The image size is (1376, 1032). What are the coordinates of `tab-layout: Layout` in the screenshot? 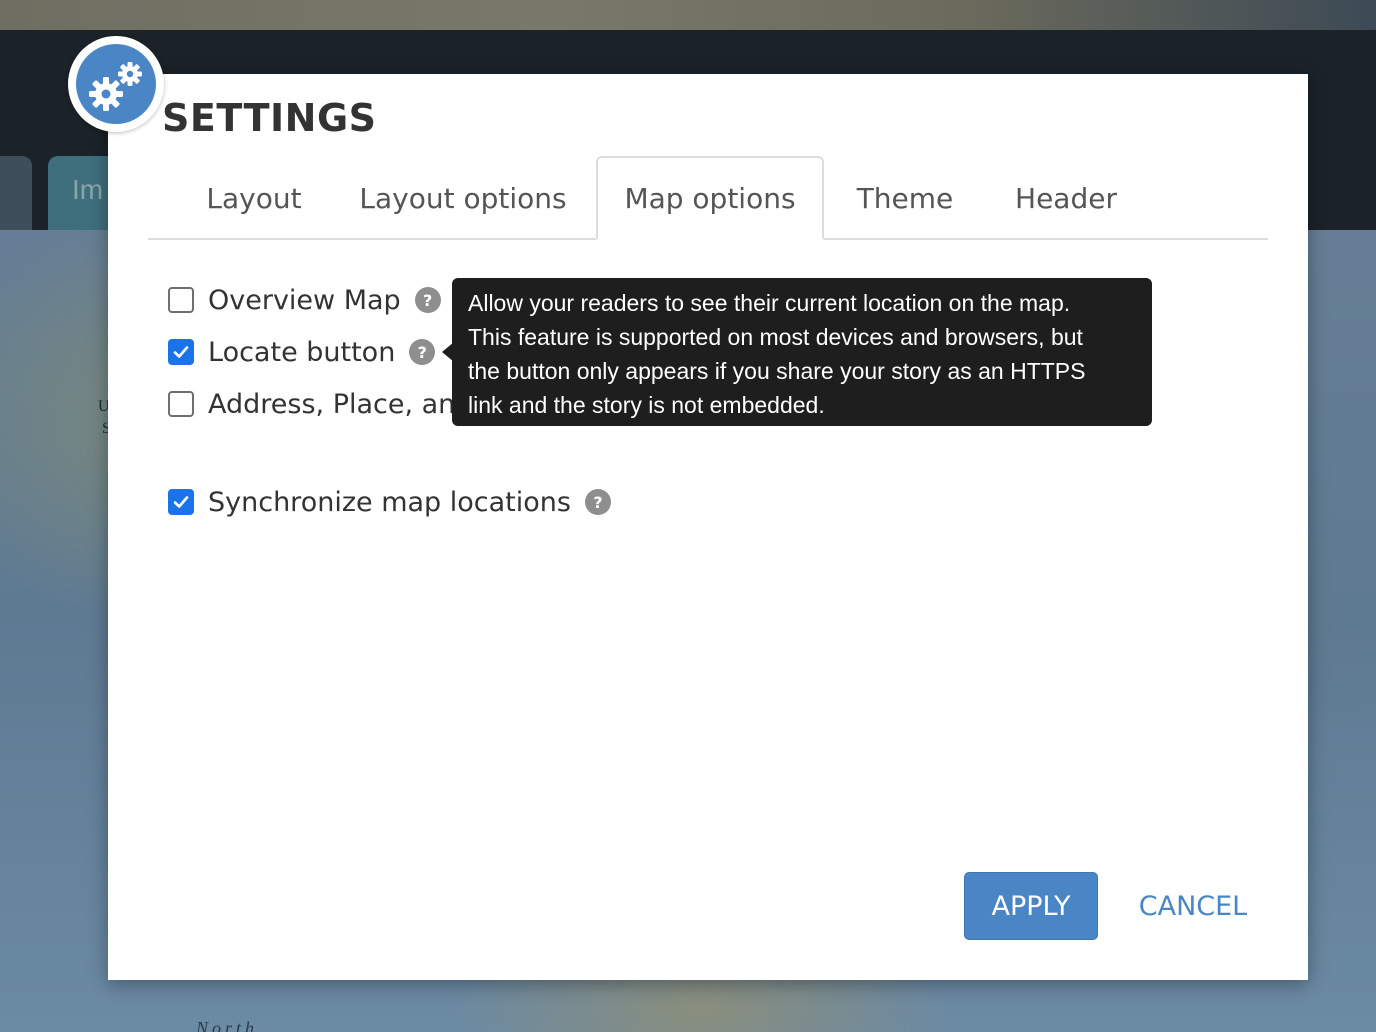 It's located at (254, 198).